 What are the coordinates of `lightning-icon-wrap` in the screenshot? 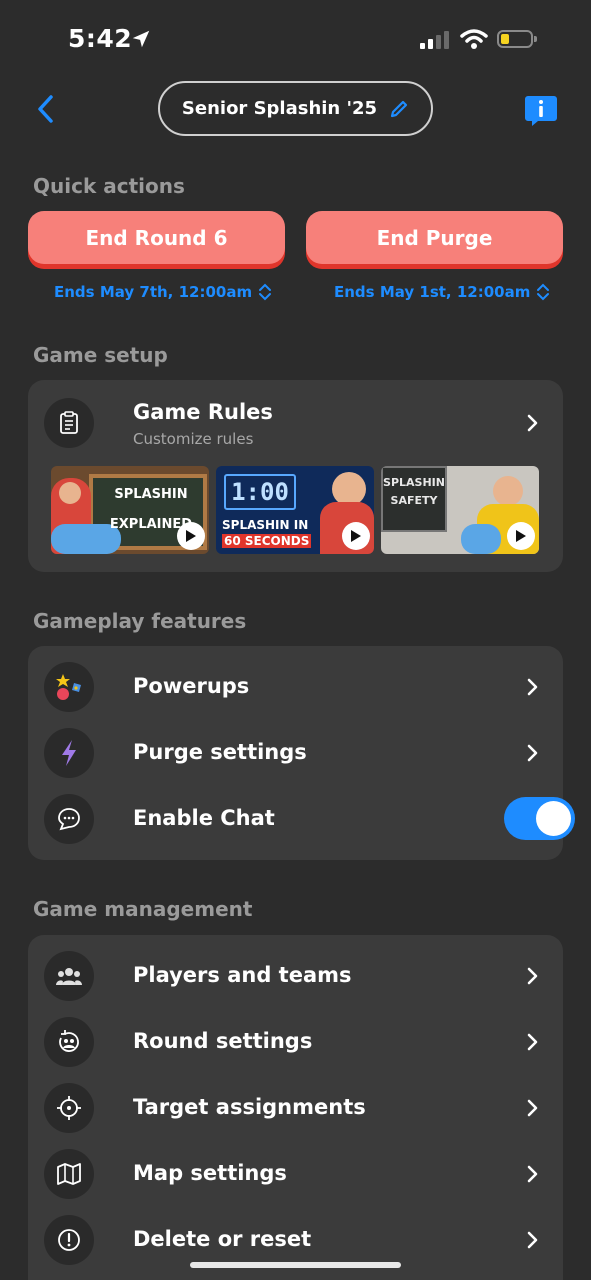 It's located at (69, 753).